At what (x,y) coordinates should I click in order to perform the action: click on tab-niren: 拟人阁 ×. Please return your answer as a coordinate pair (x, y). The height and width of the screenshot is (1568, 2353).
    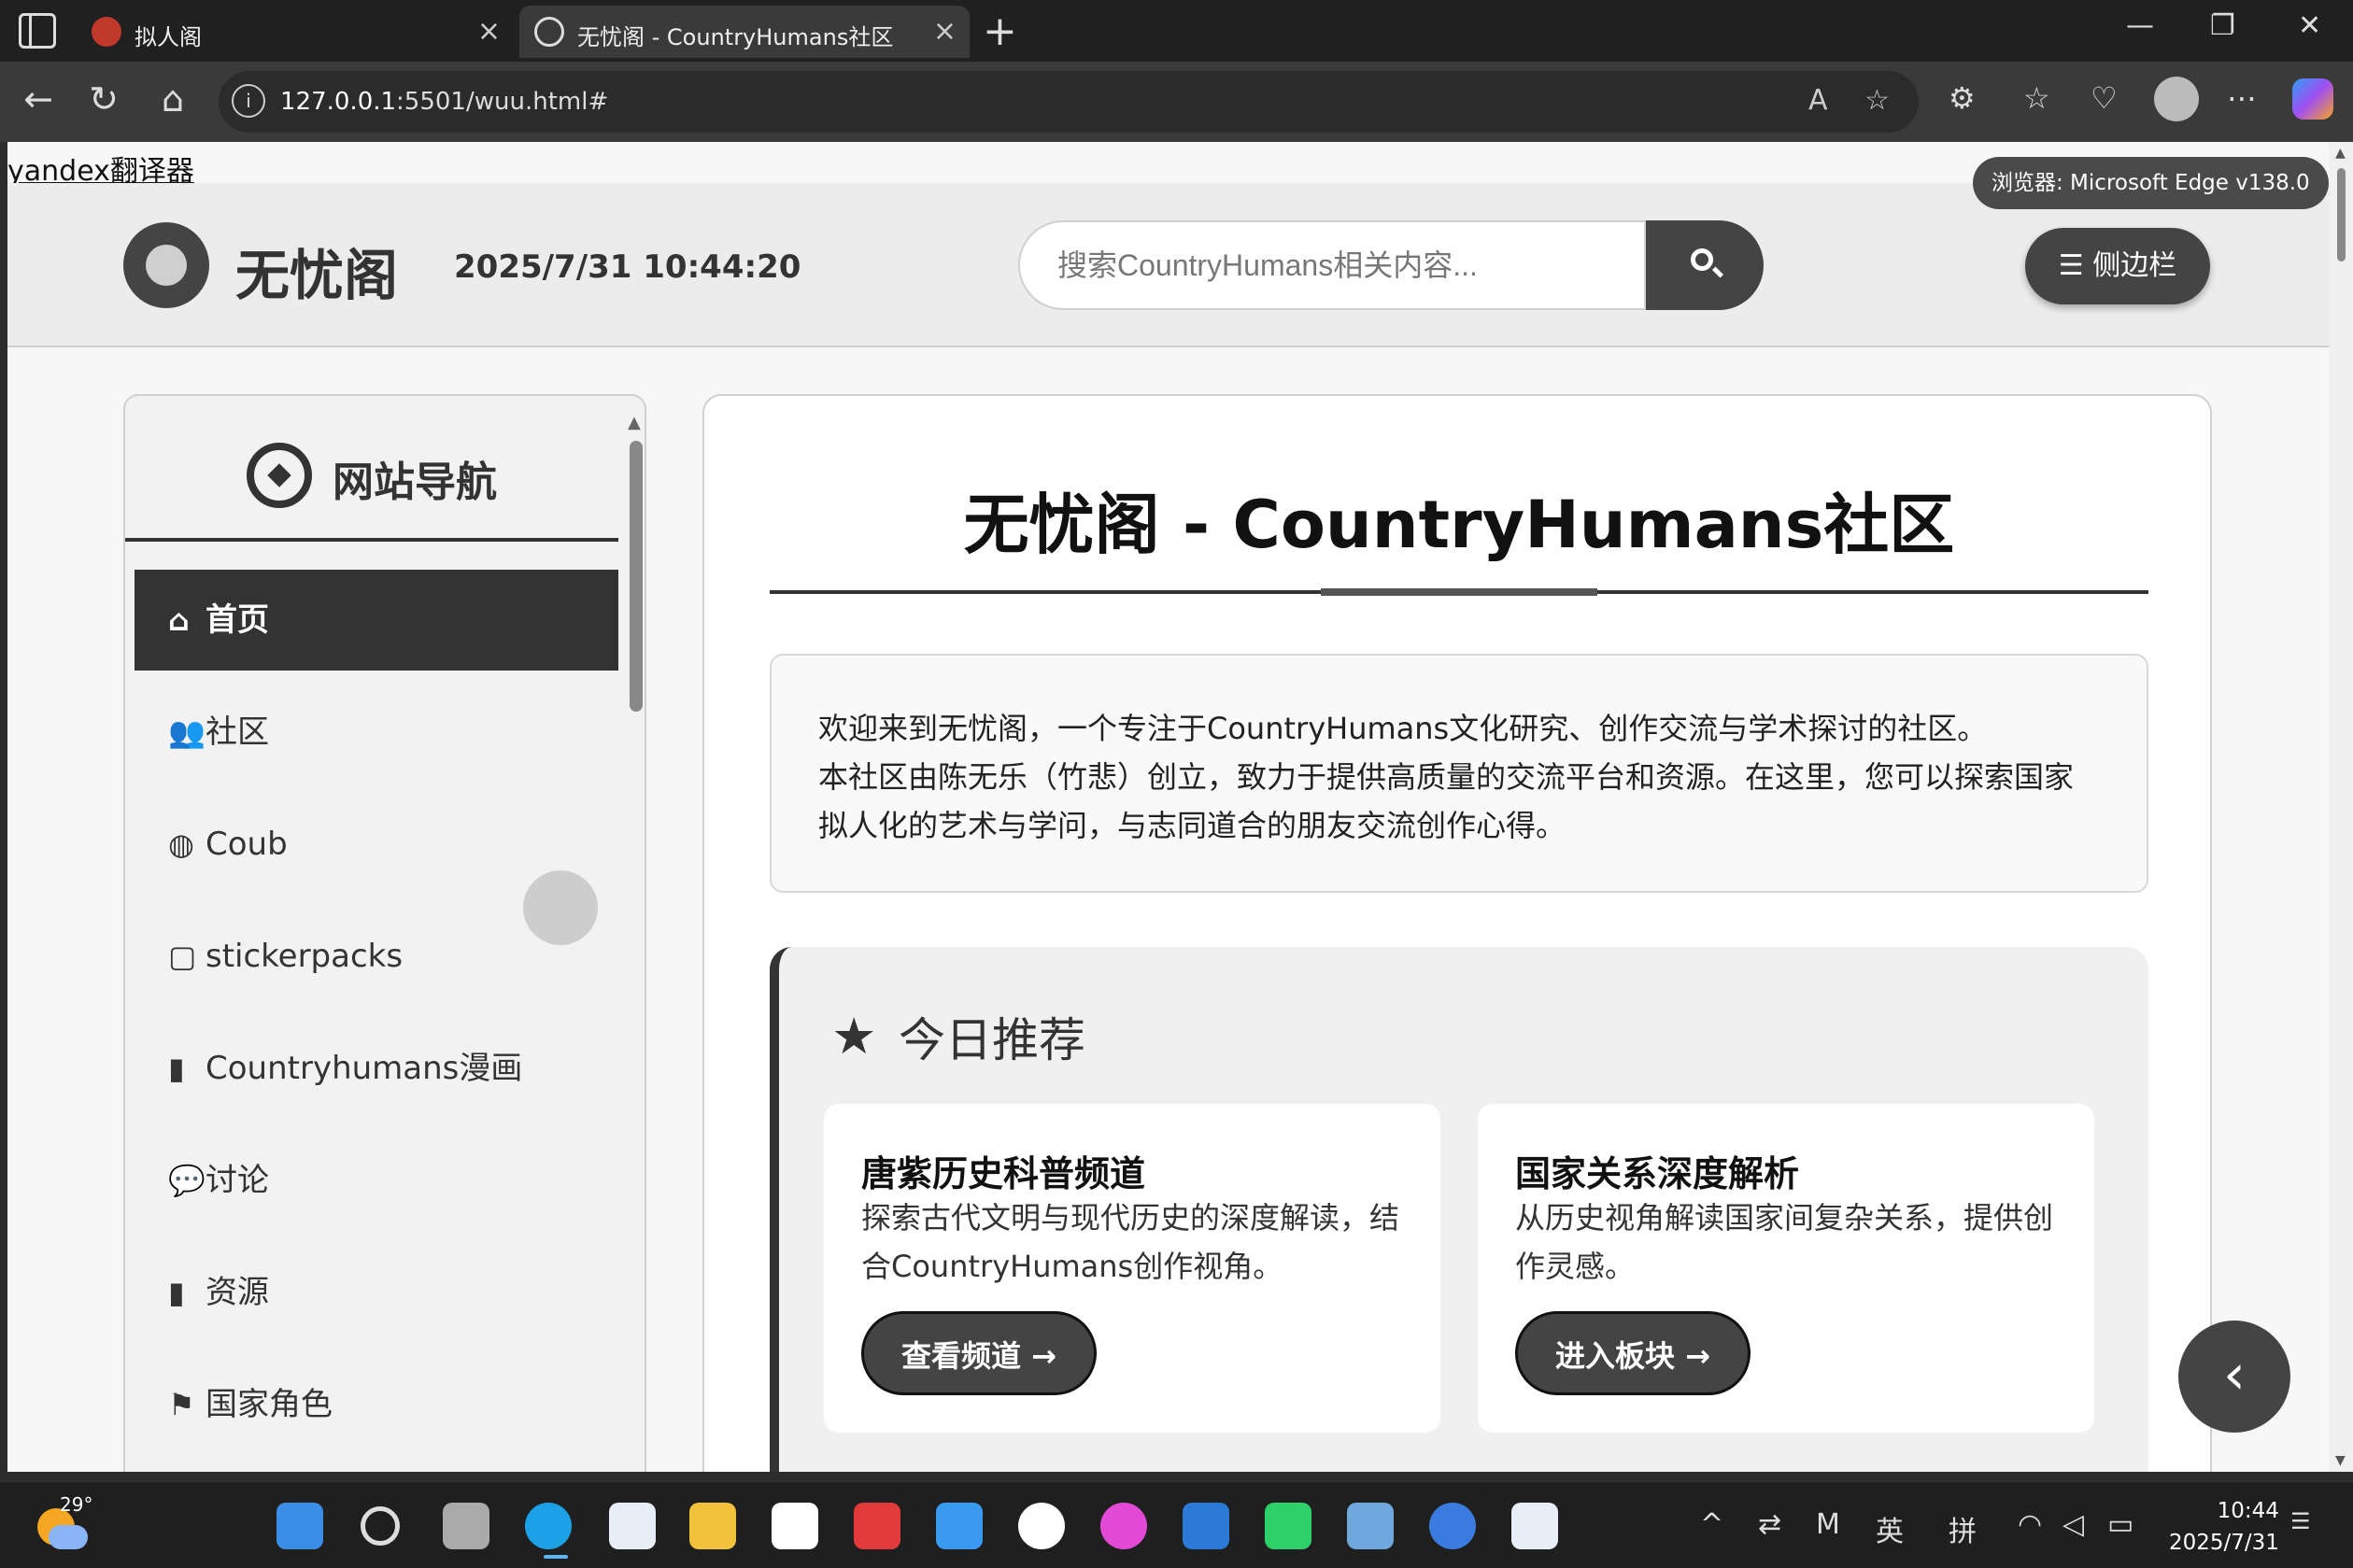
    Looking at the image, I should click on (295, 32).